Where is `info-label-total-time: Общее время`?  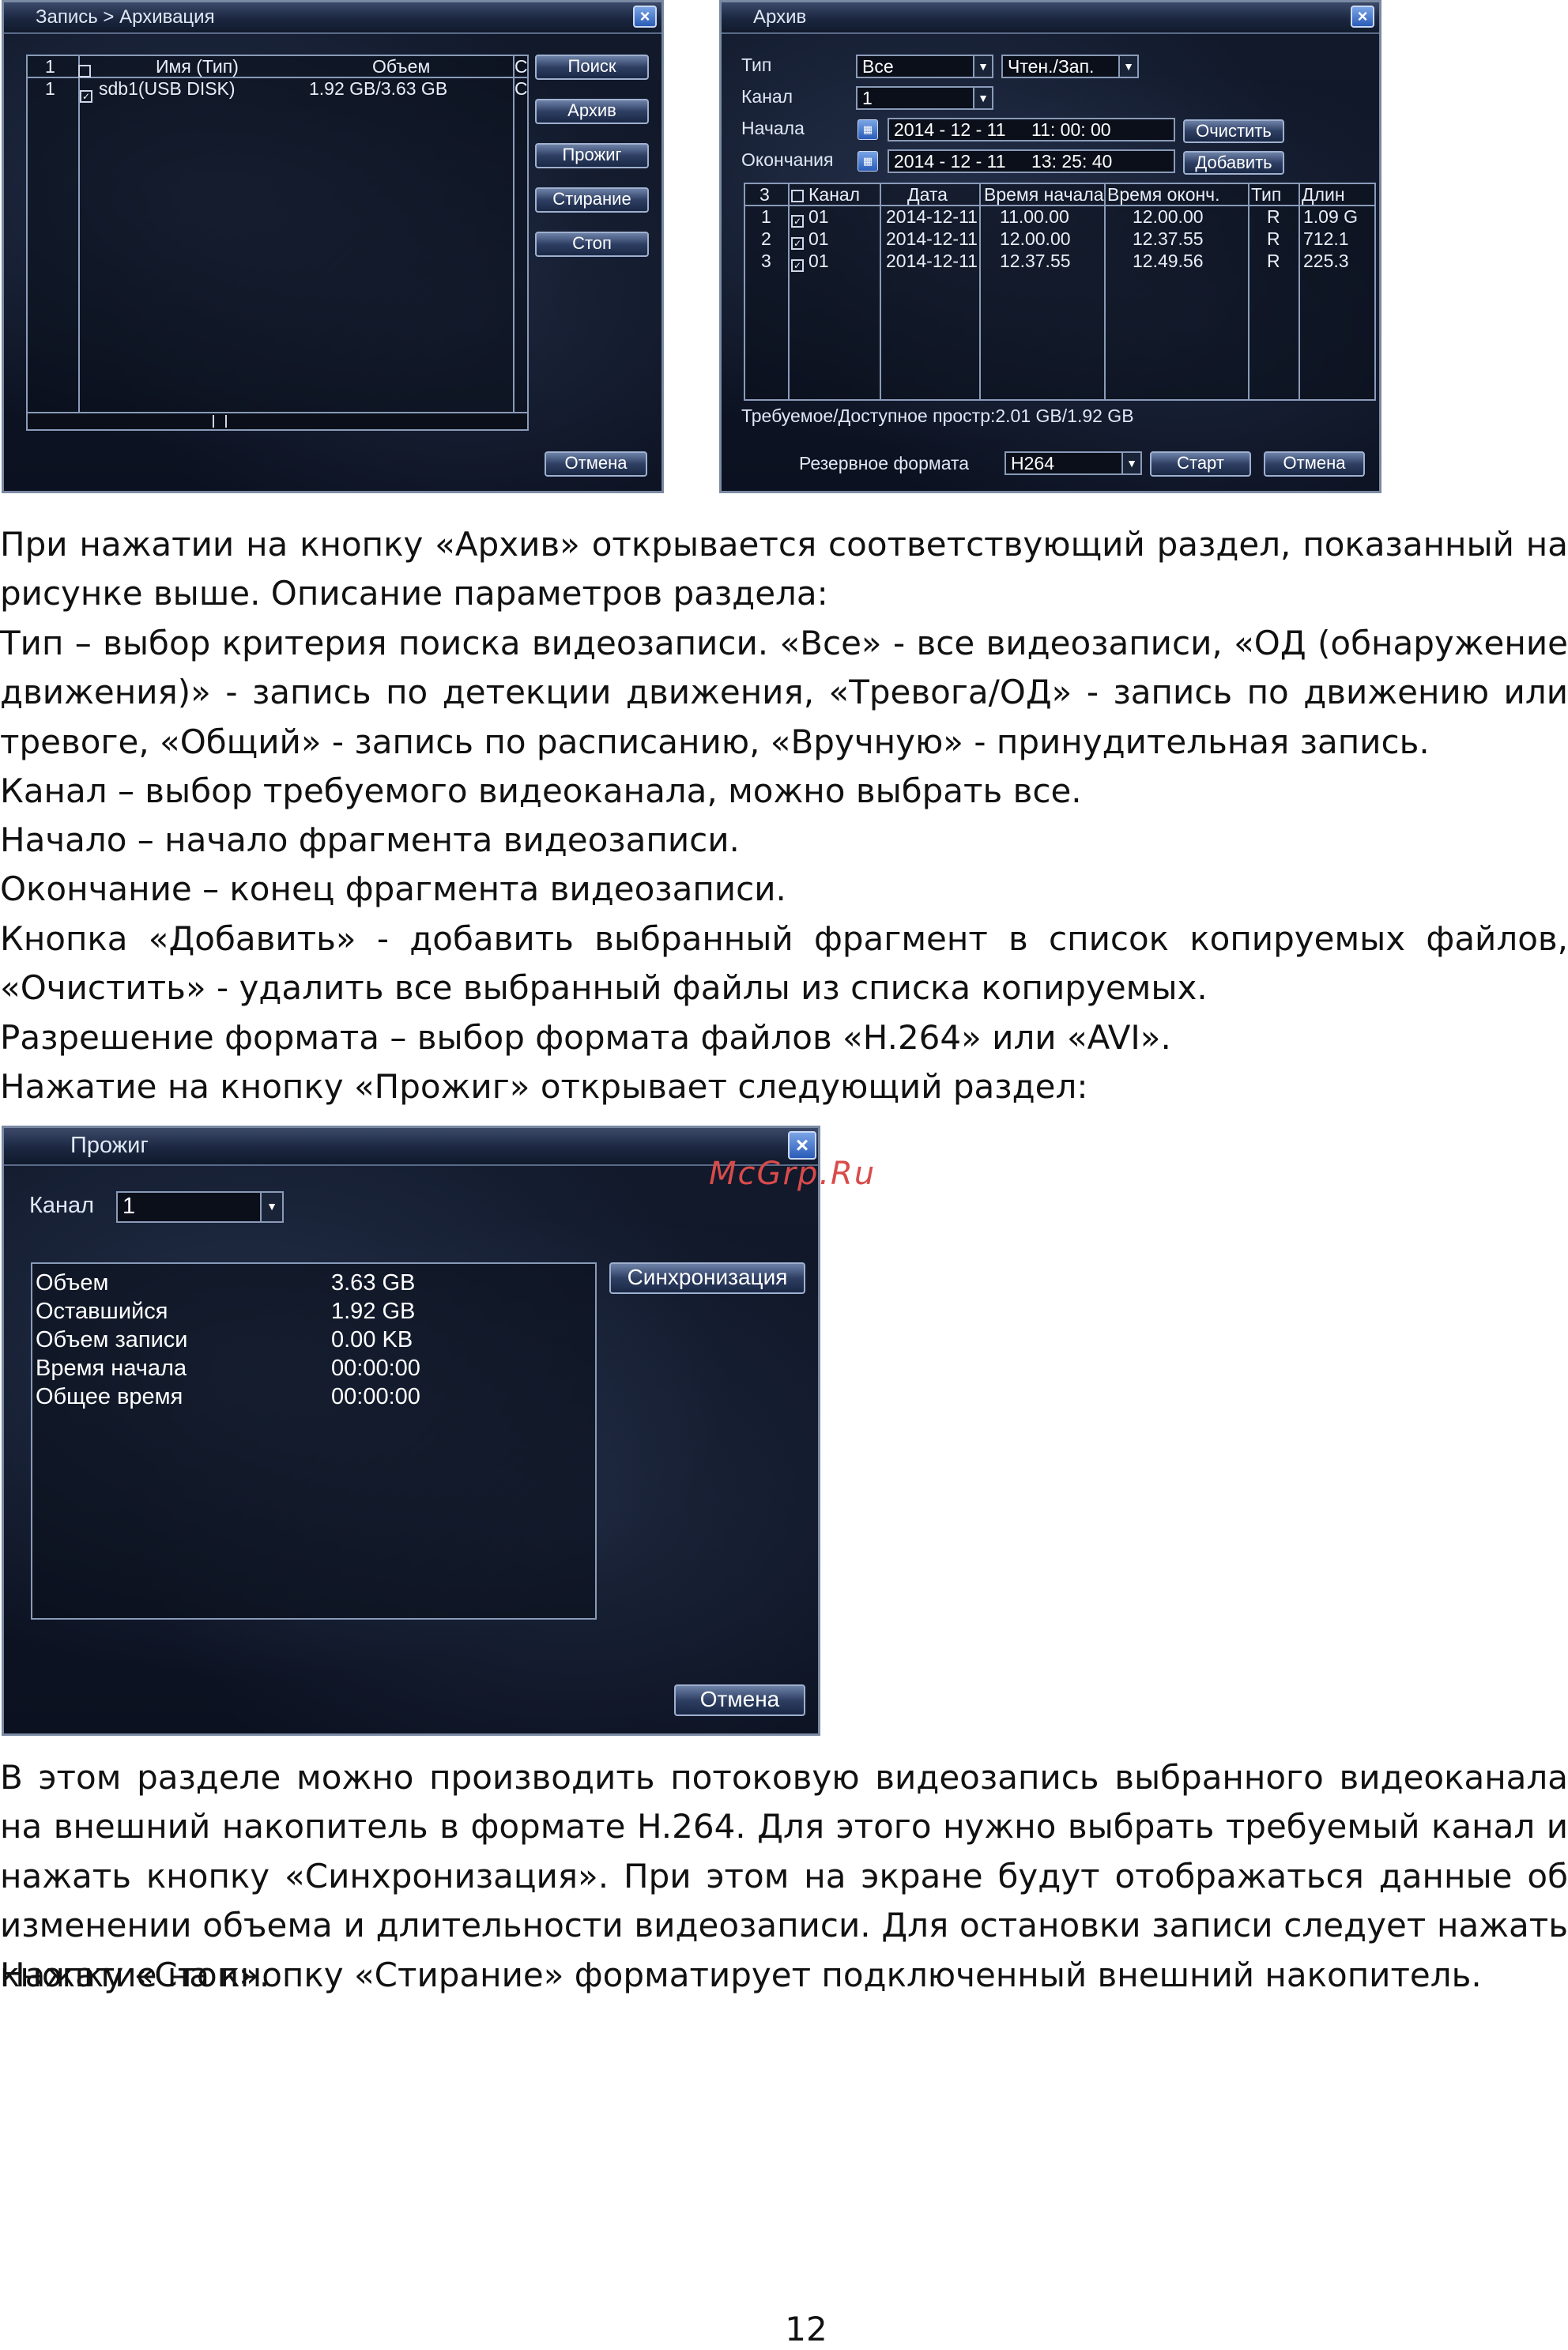
info-label-total-time: Общее время is located at coordinates (110, 1396).